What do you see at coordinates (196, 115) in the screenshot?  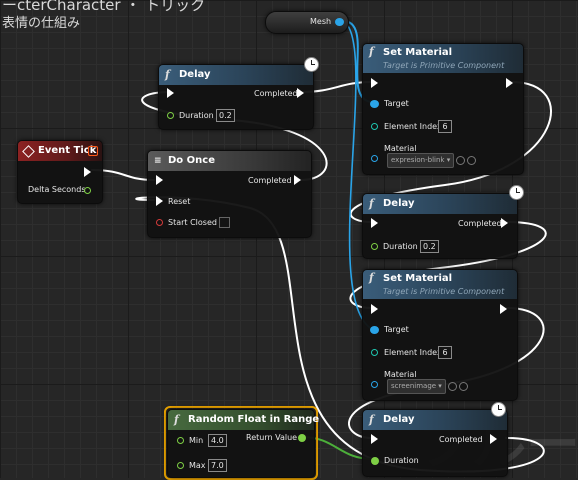 I see `delay1-duration-label: Duration` at bounding box center [196, 115].